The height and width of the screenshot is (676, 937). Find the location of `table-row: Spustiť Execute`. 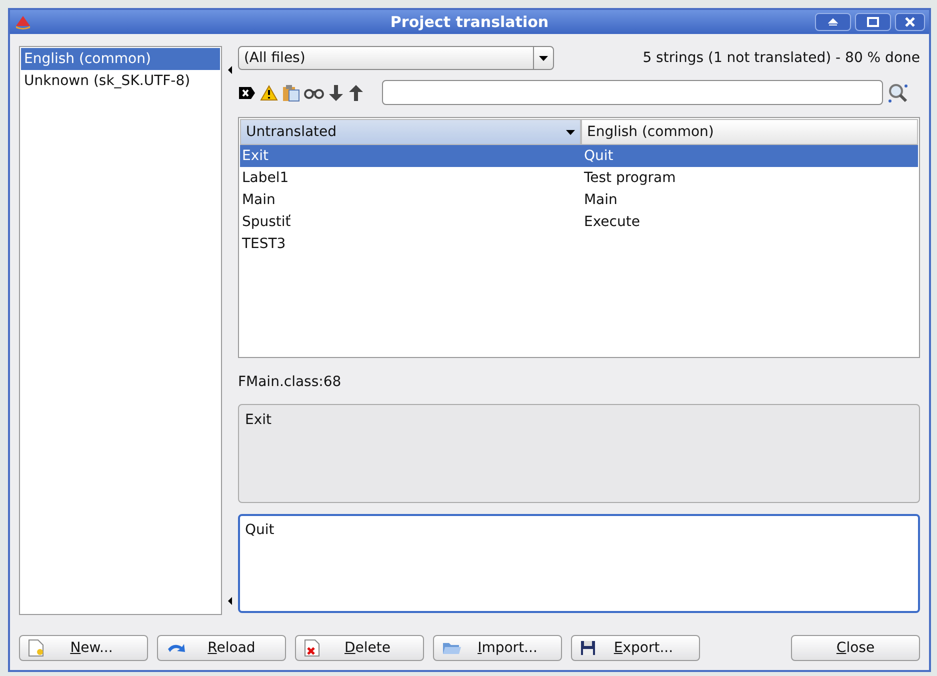

table-row: Spustiť Execute is located at coordinates (579, 222).